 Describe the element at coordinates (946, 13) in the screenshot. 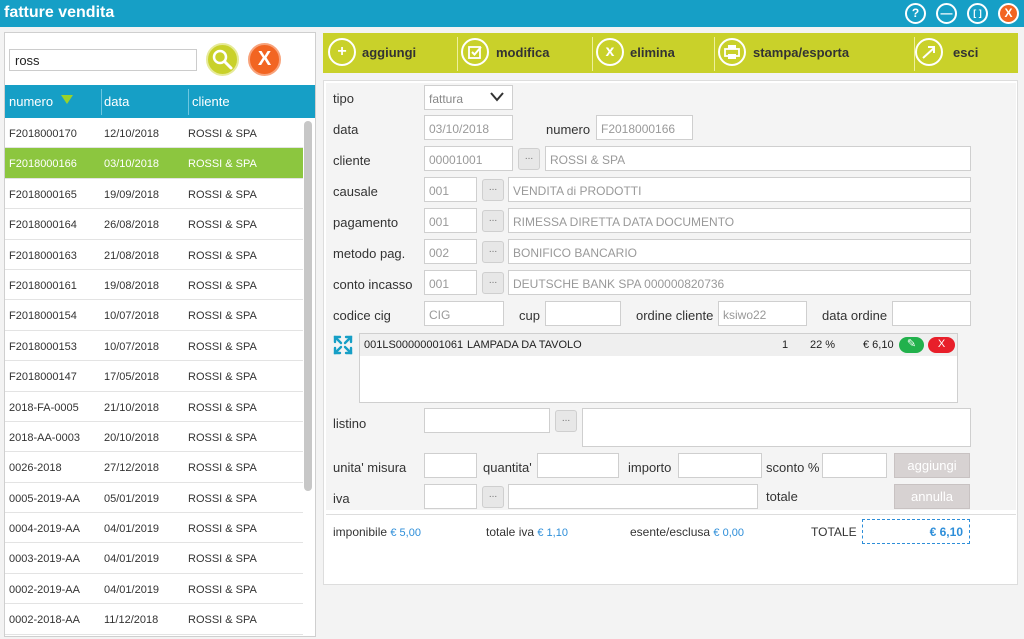

I see `minimize-button: —` at that location.